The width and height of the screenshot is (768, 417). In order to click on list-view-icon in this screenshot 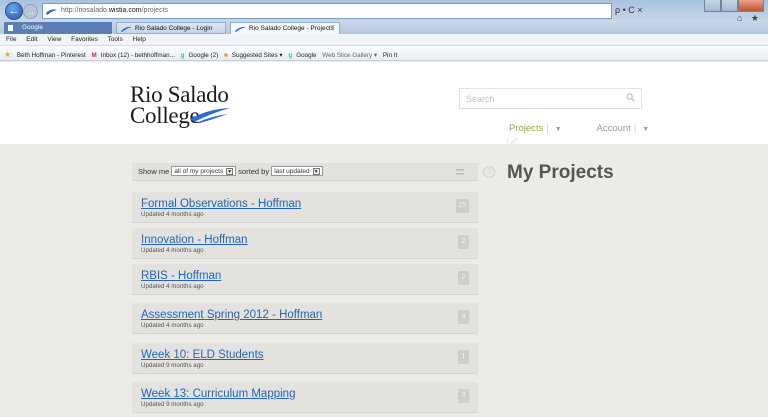, I will do `click(460, 172)`.